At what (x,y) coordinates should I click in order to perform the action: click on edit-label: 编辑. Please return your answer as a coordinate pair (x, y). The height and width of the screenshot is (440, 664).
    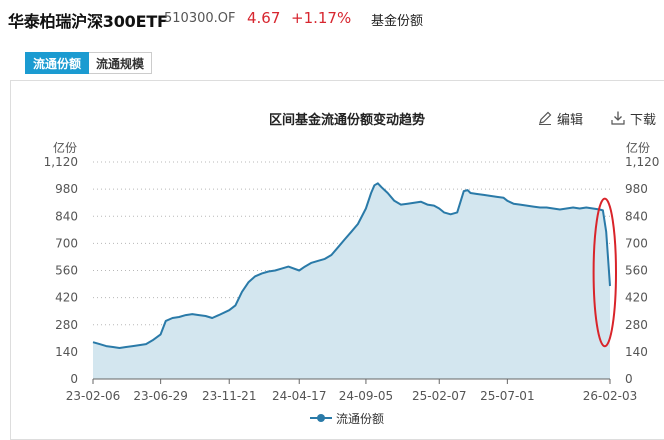
    Looking at the image, I should click on (570, 120).